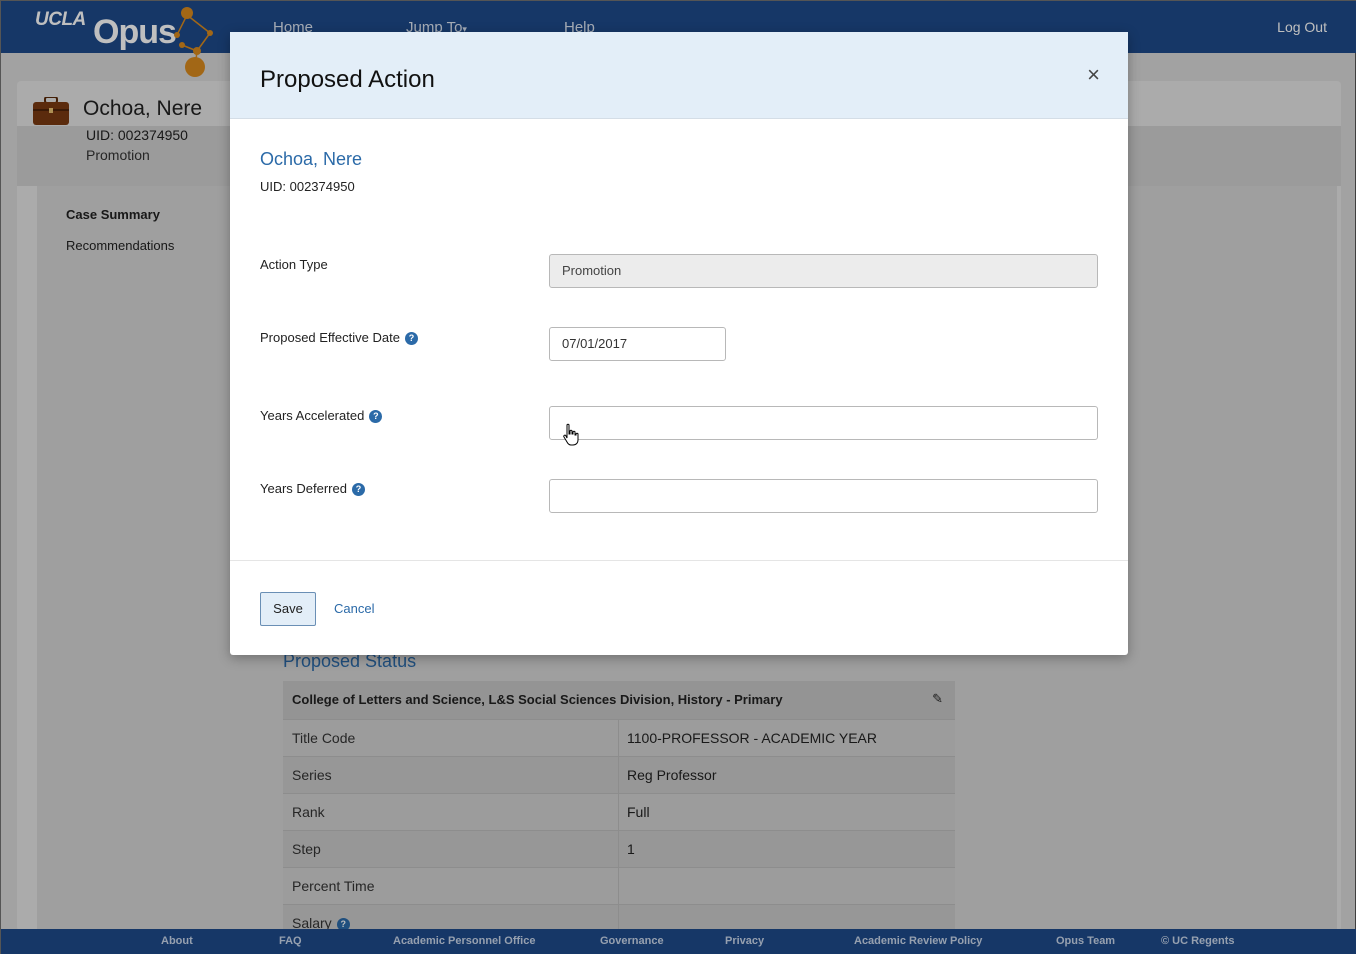 The height and width of the screenshot is (954, 1356). I want to click on effective-date-label: Proposed Effective Date?, so click(339, 338).